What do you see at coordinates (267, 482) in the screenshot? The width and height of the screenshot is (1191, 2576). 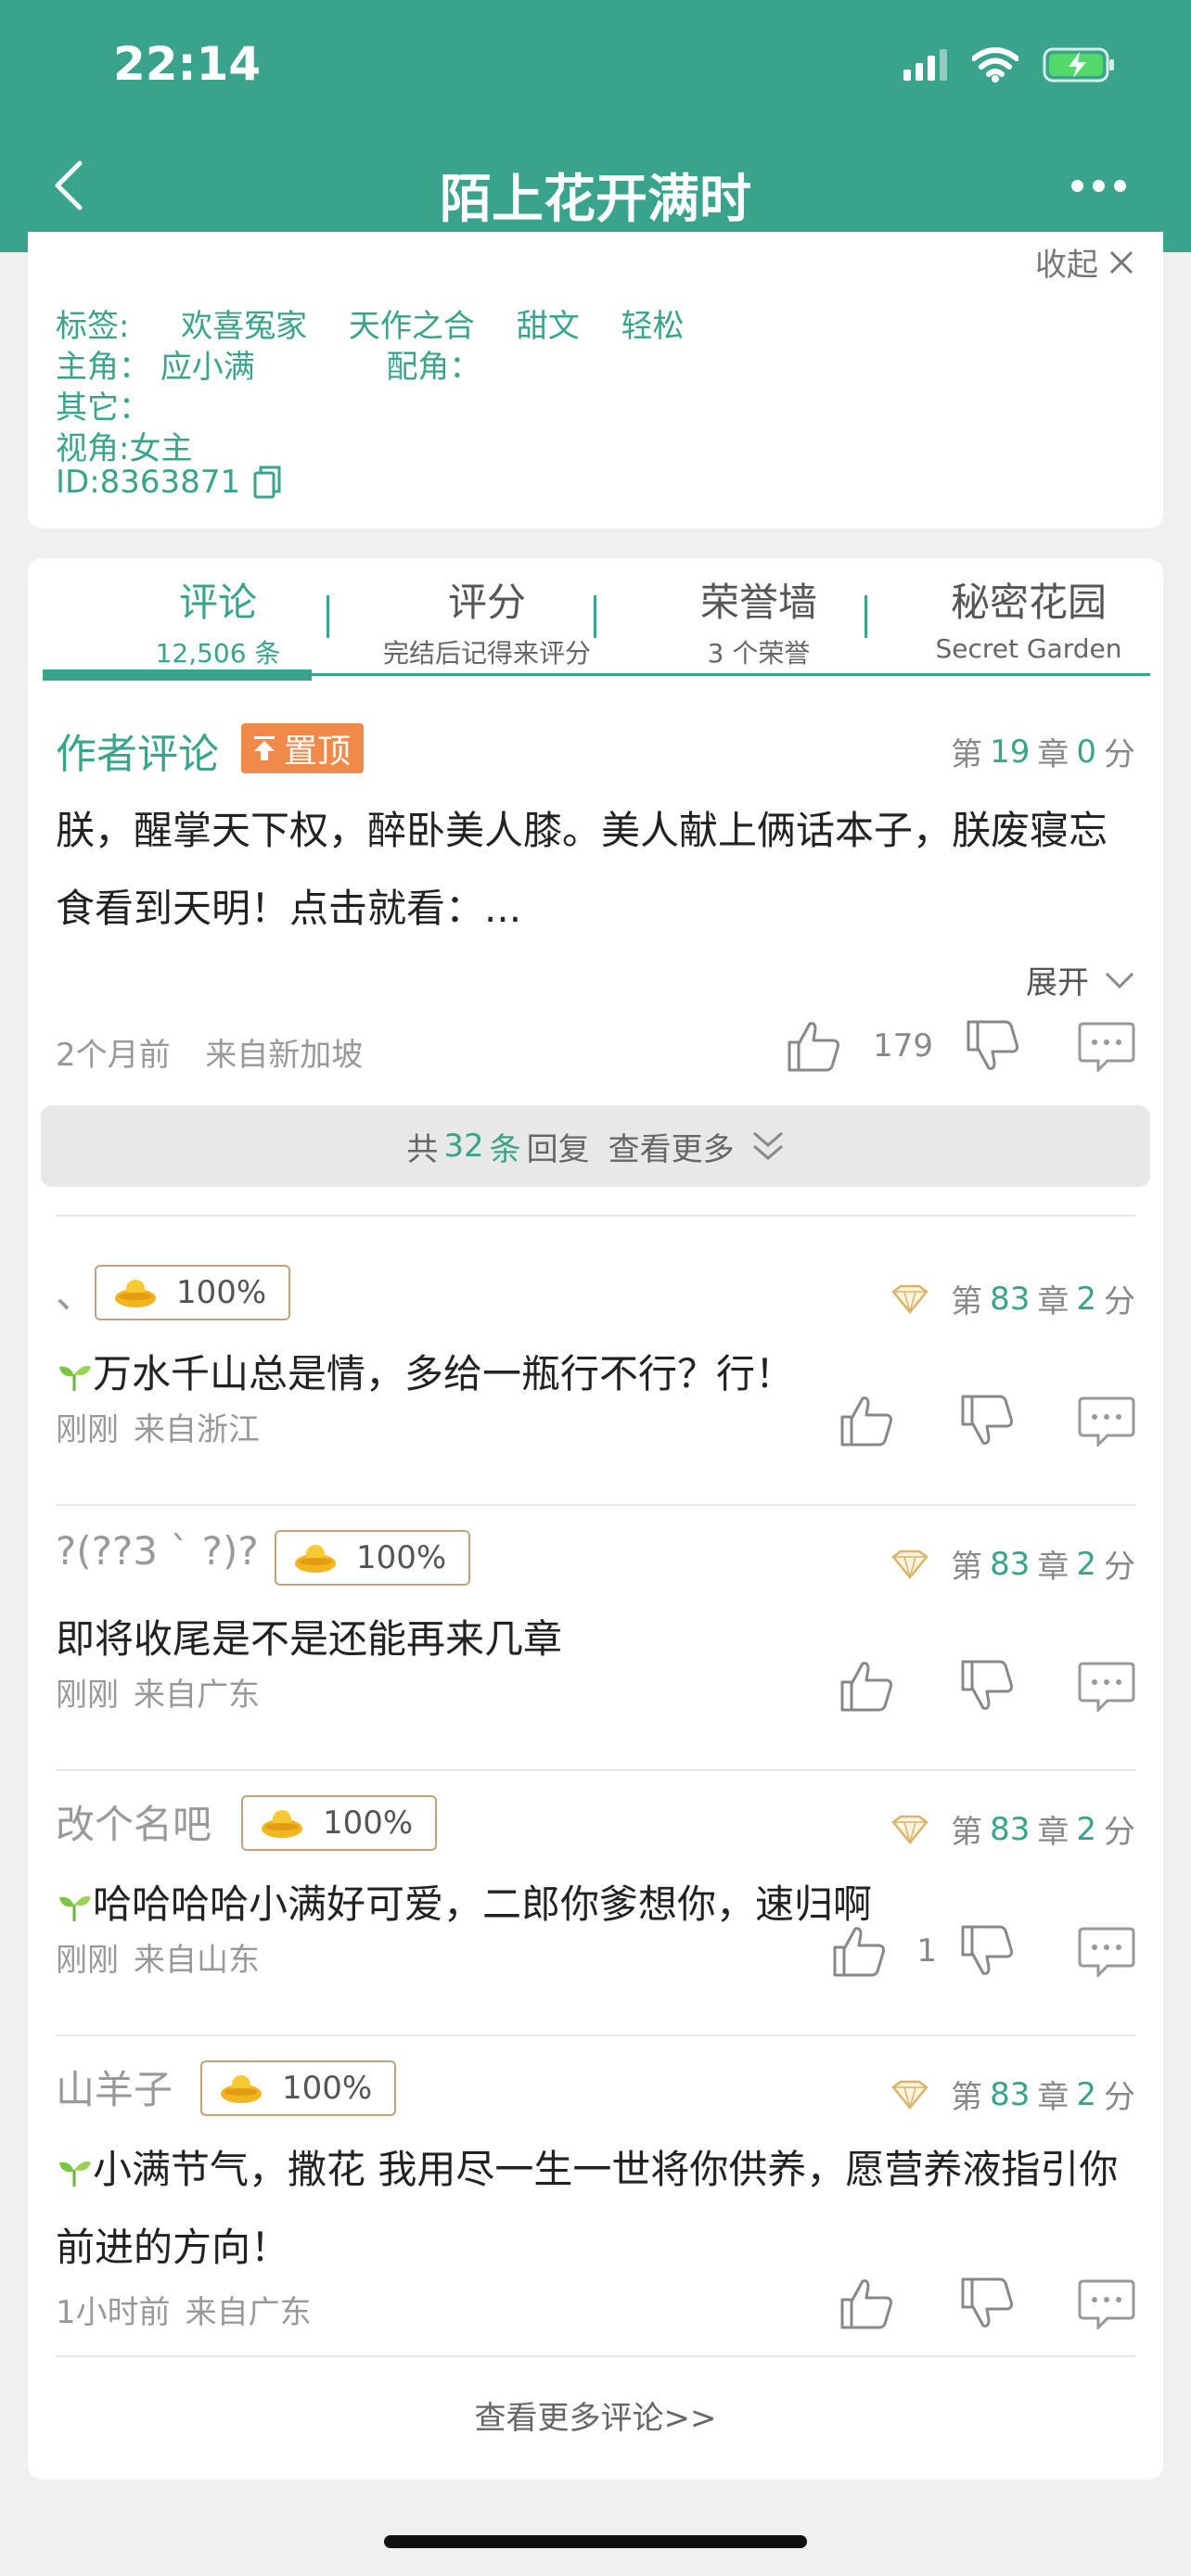 I see `copy-icon` at bounding box center [267, 482].